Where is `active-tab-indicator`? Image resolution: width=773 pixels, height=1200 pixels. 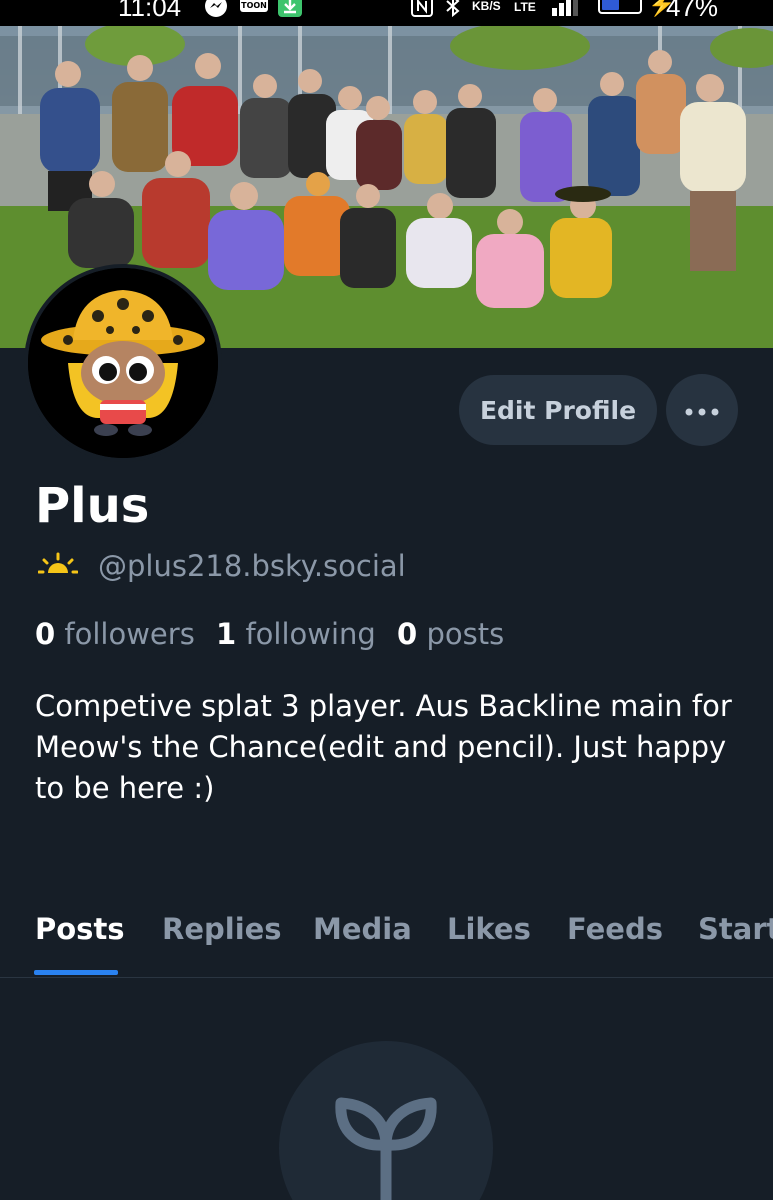 active-tab-indicator is located at coordinates (76, 972).